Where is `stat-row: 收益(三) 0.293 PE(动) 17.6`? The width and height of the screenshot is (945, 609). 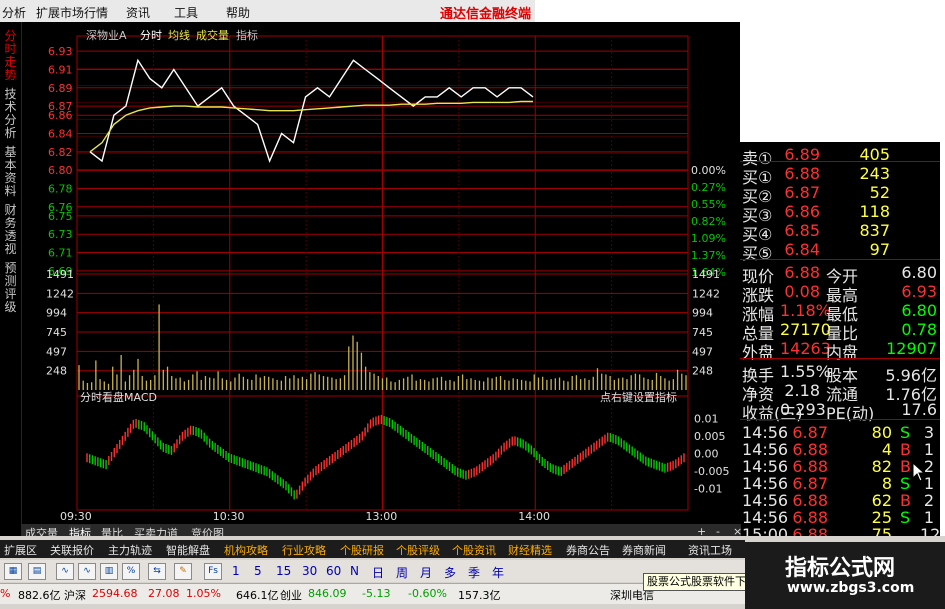 stat-row: 收益(三) 0.293 PE(动) 17.6 is located at coordinates (840, 411).